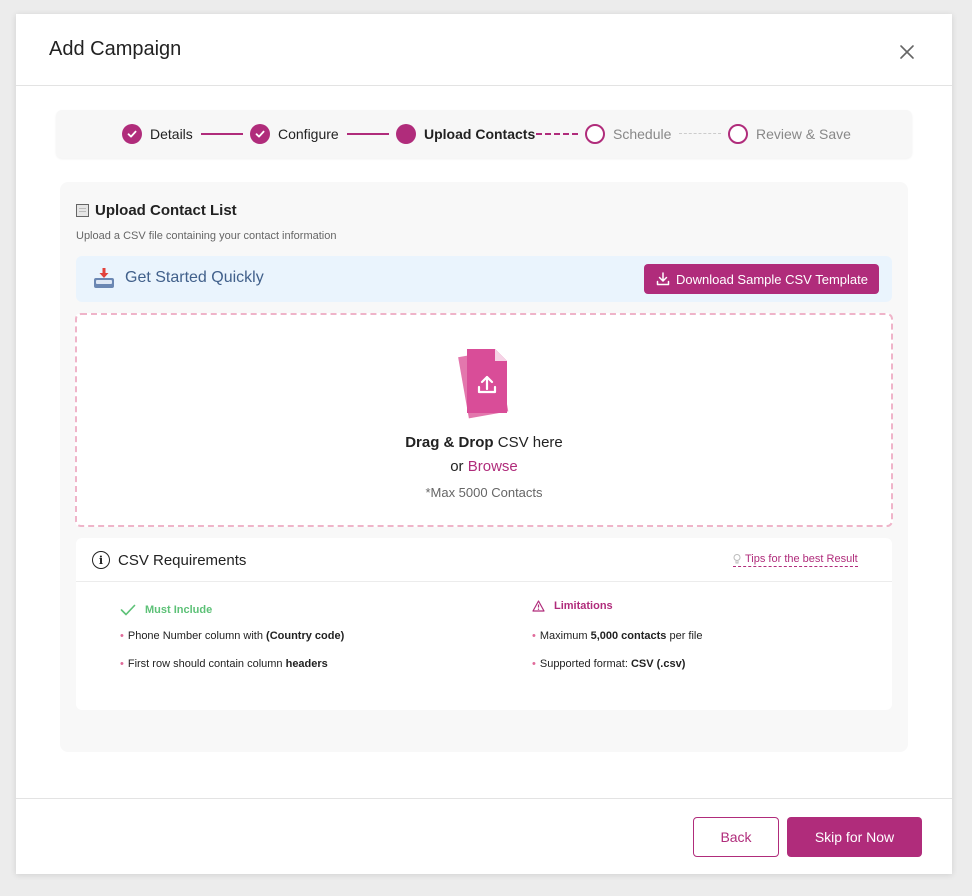 The width and height of the screenshot is (972, 896). Describe the element at coordinates (232, 610) in the screenshot. I see `must-include-heading: Must Include` at that location.